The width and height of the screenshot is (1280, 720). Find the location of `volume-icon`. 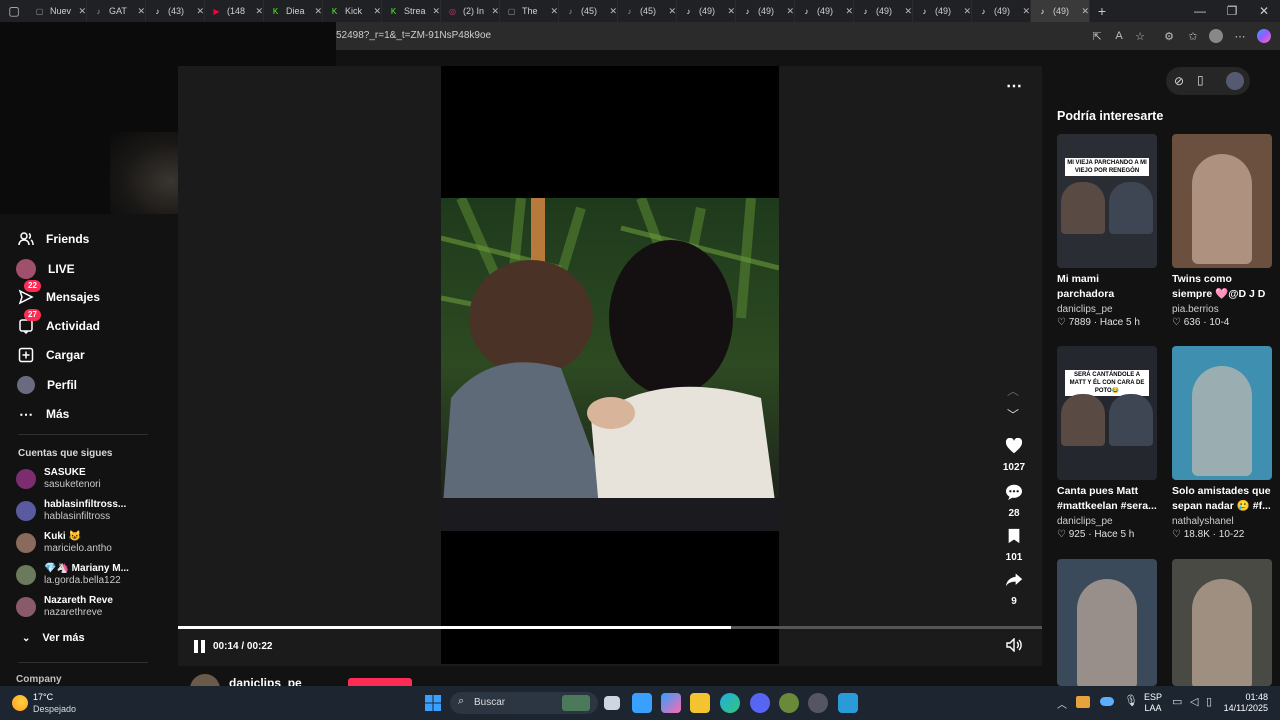

volume-icon is located at coordinates (1014, 647).